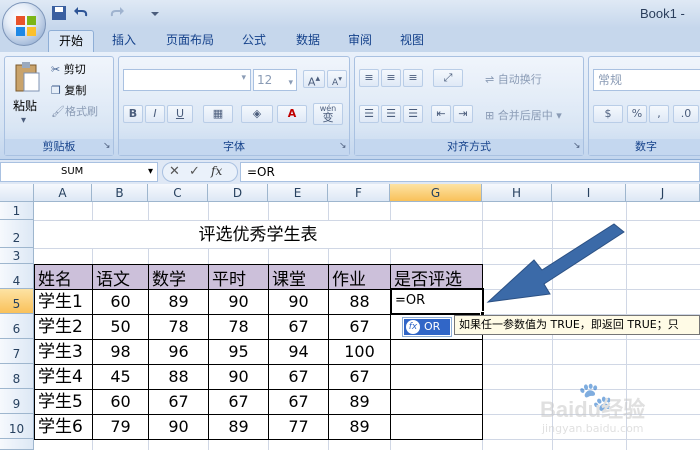  I want to click on cell-math: 88, so click(179, 377).